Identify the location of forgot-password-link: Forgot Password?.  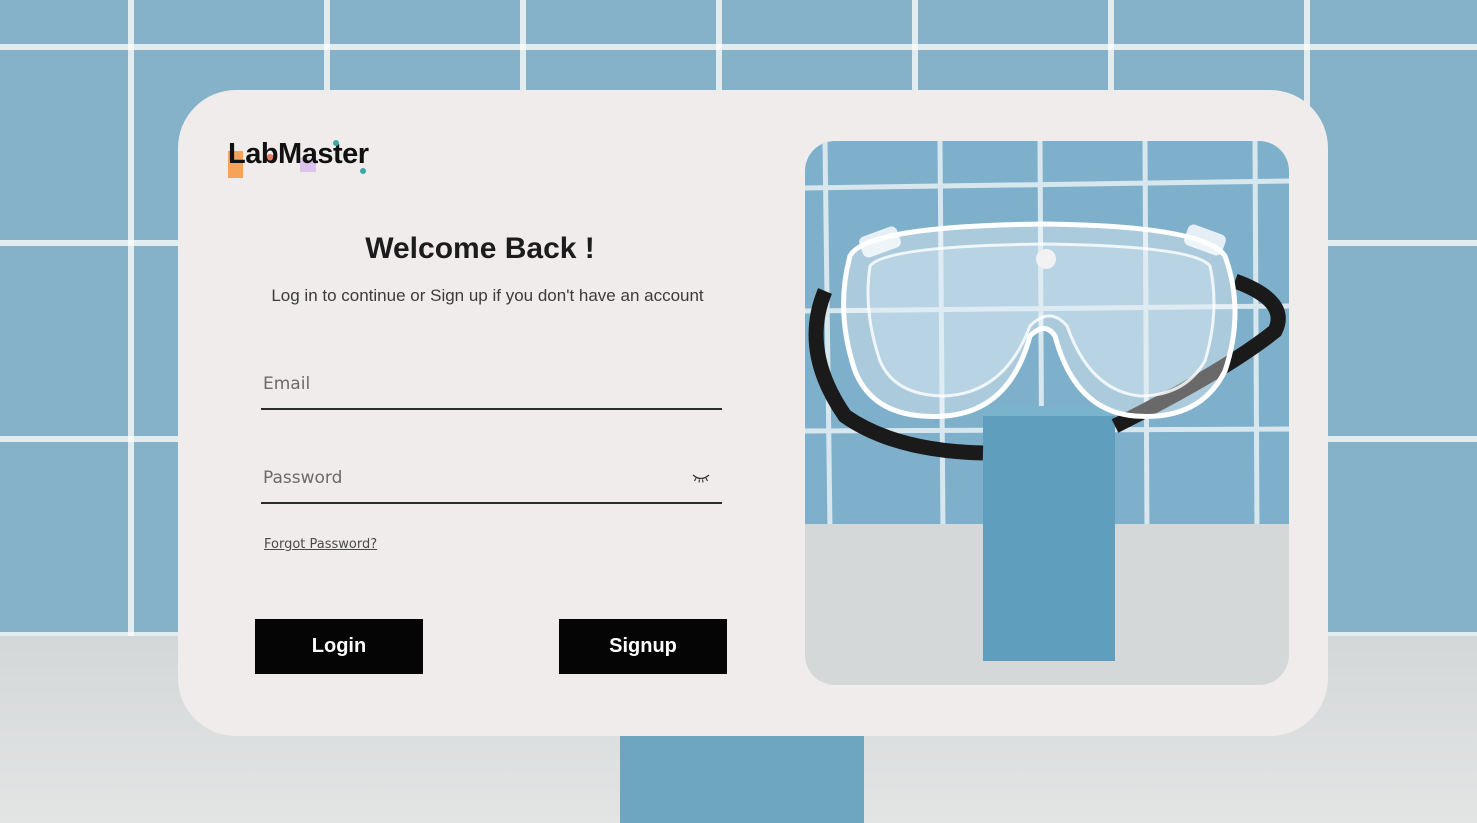
(320, 544).